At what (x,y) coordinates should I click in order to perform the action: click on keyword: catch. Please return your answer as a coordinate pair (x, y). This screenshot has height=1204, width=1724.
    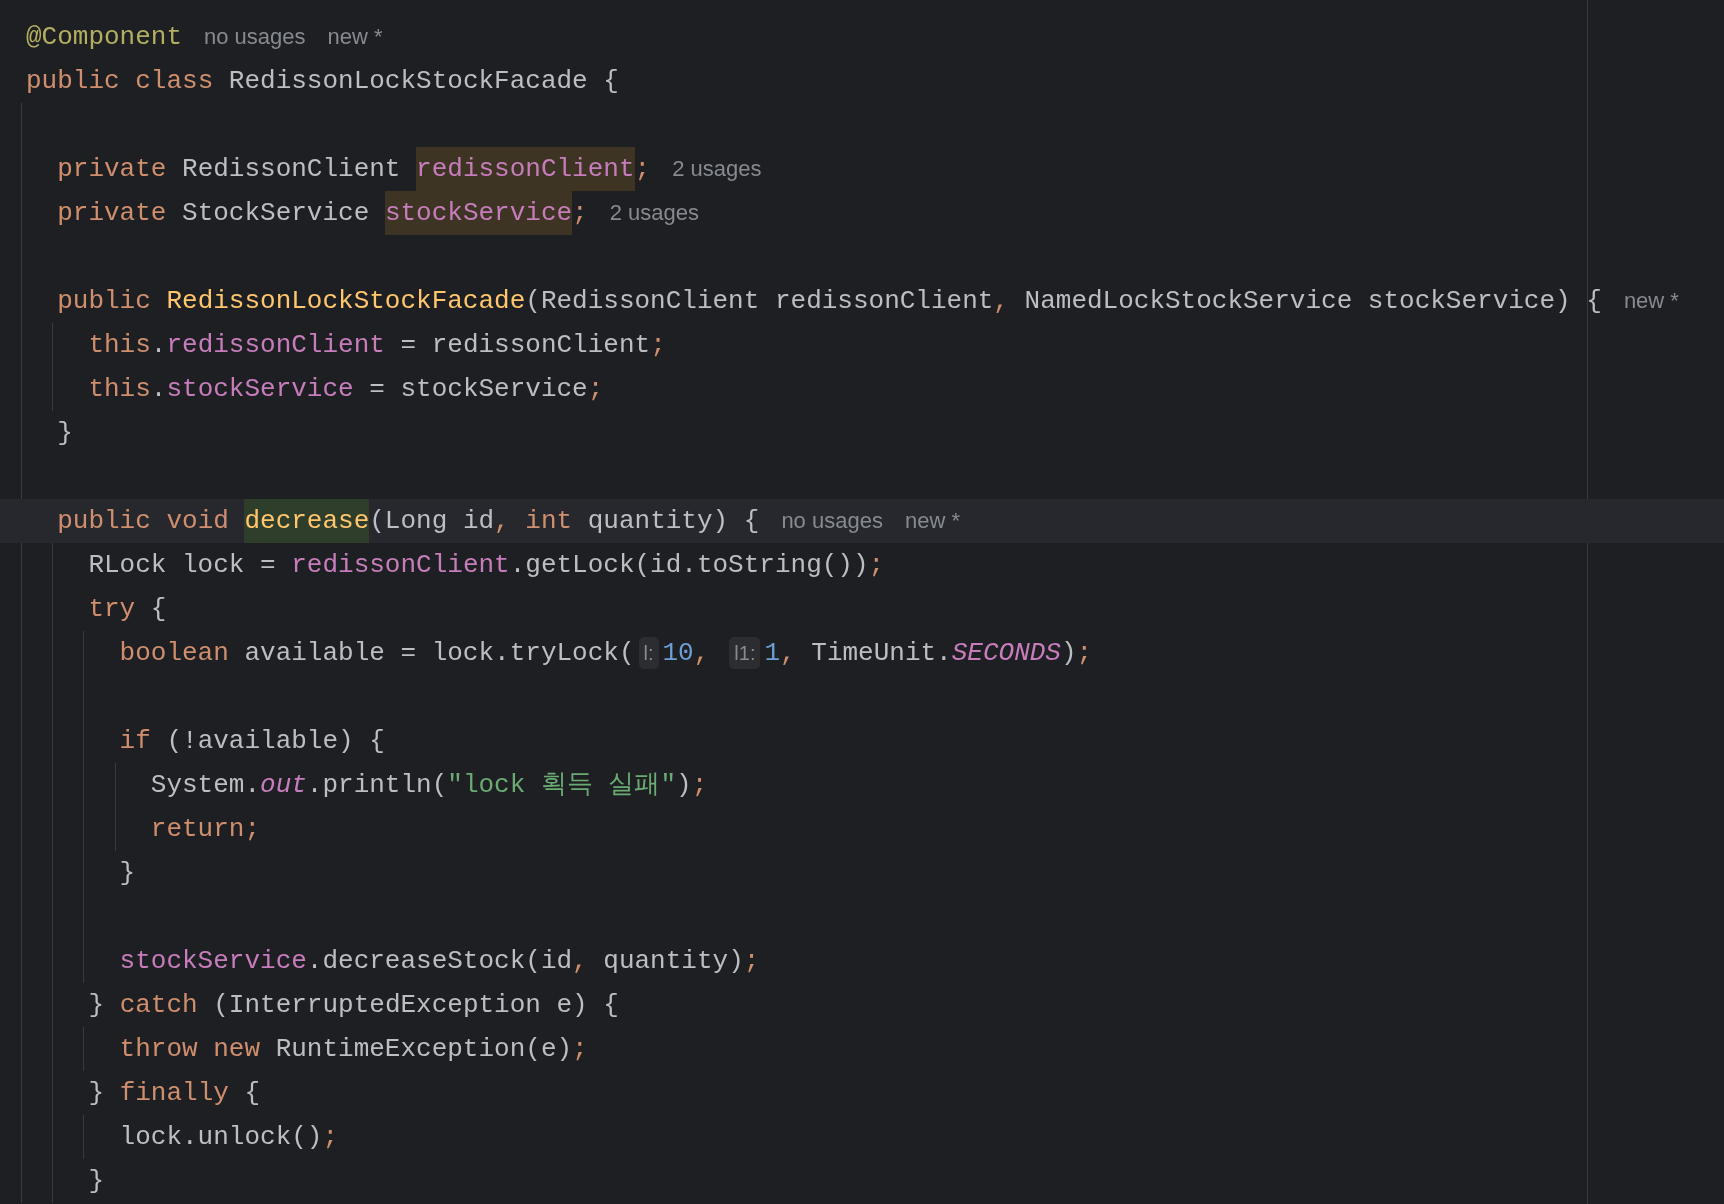
    Looking at the image, I should click on (159, 1005).